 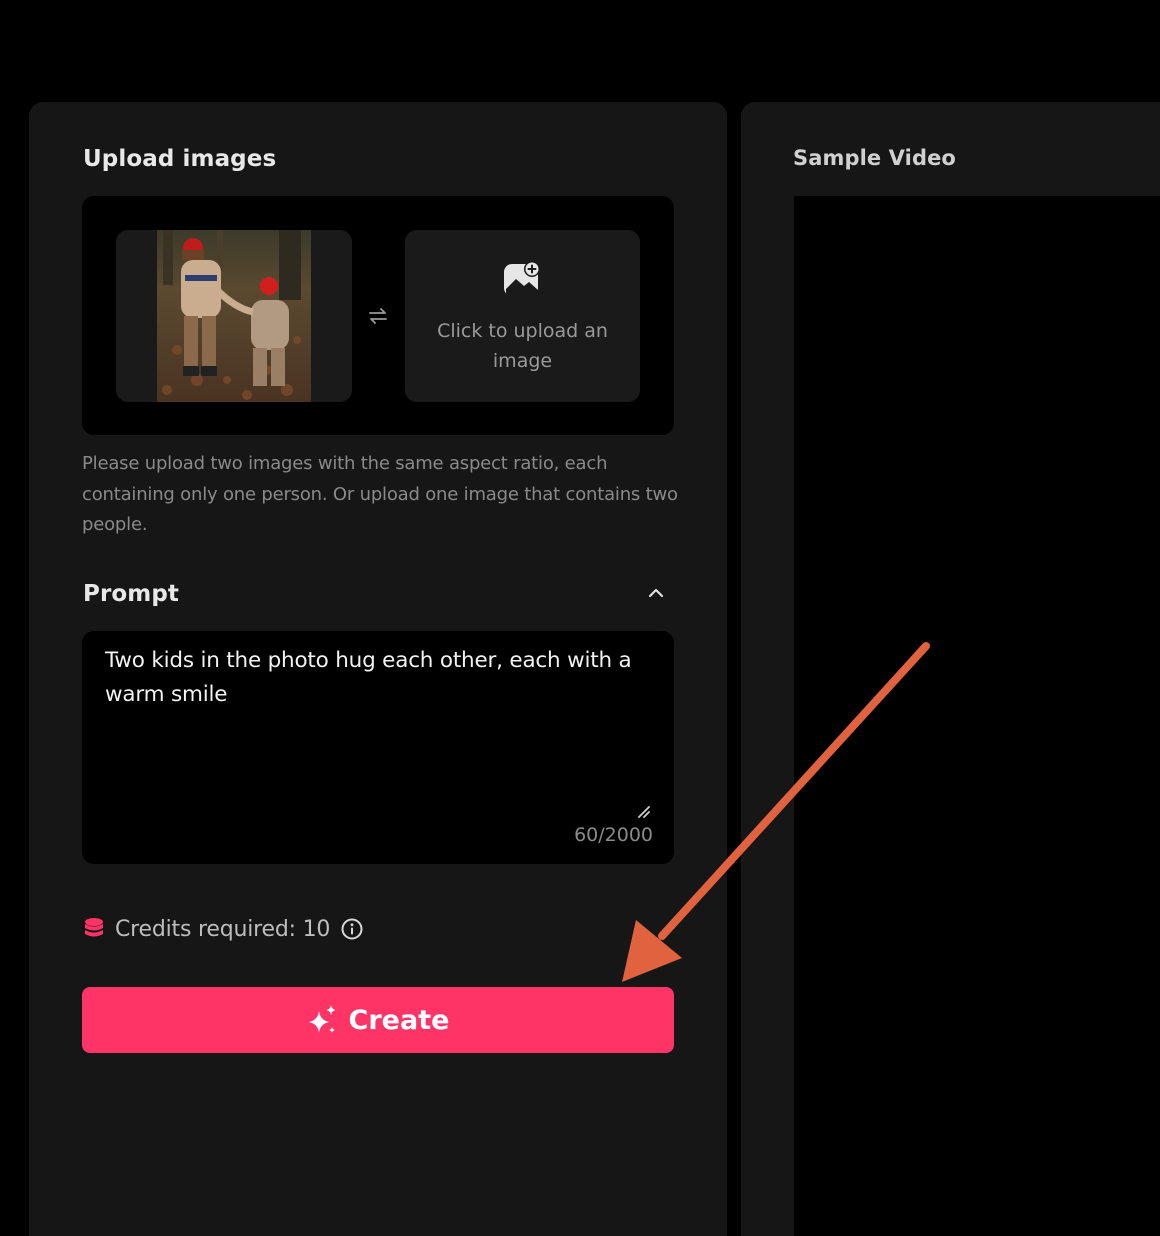 What do you see at coordinates (613, 835) in the screenshot?
I see `char-count: 60/2000` at bounding box center [613, 835].